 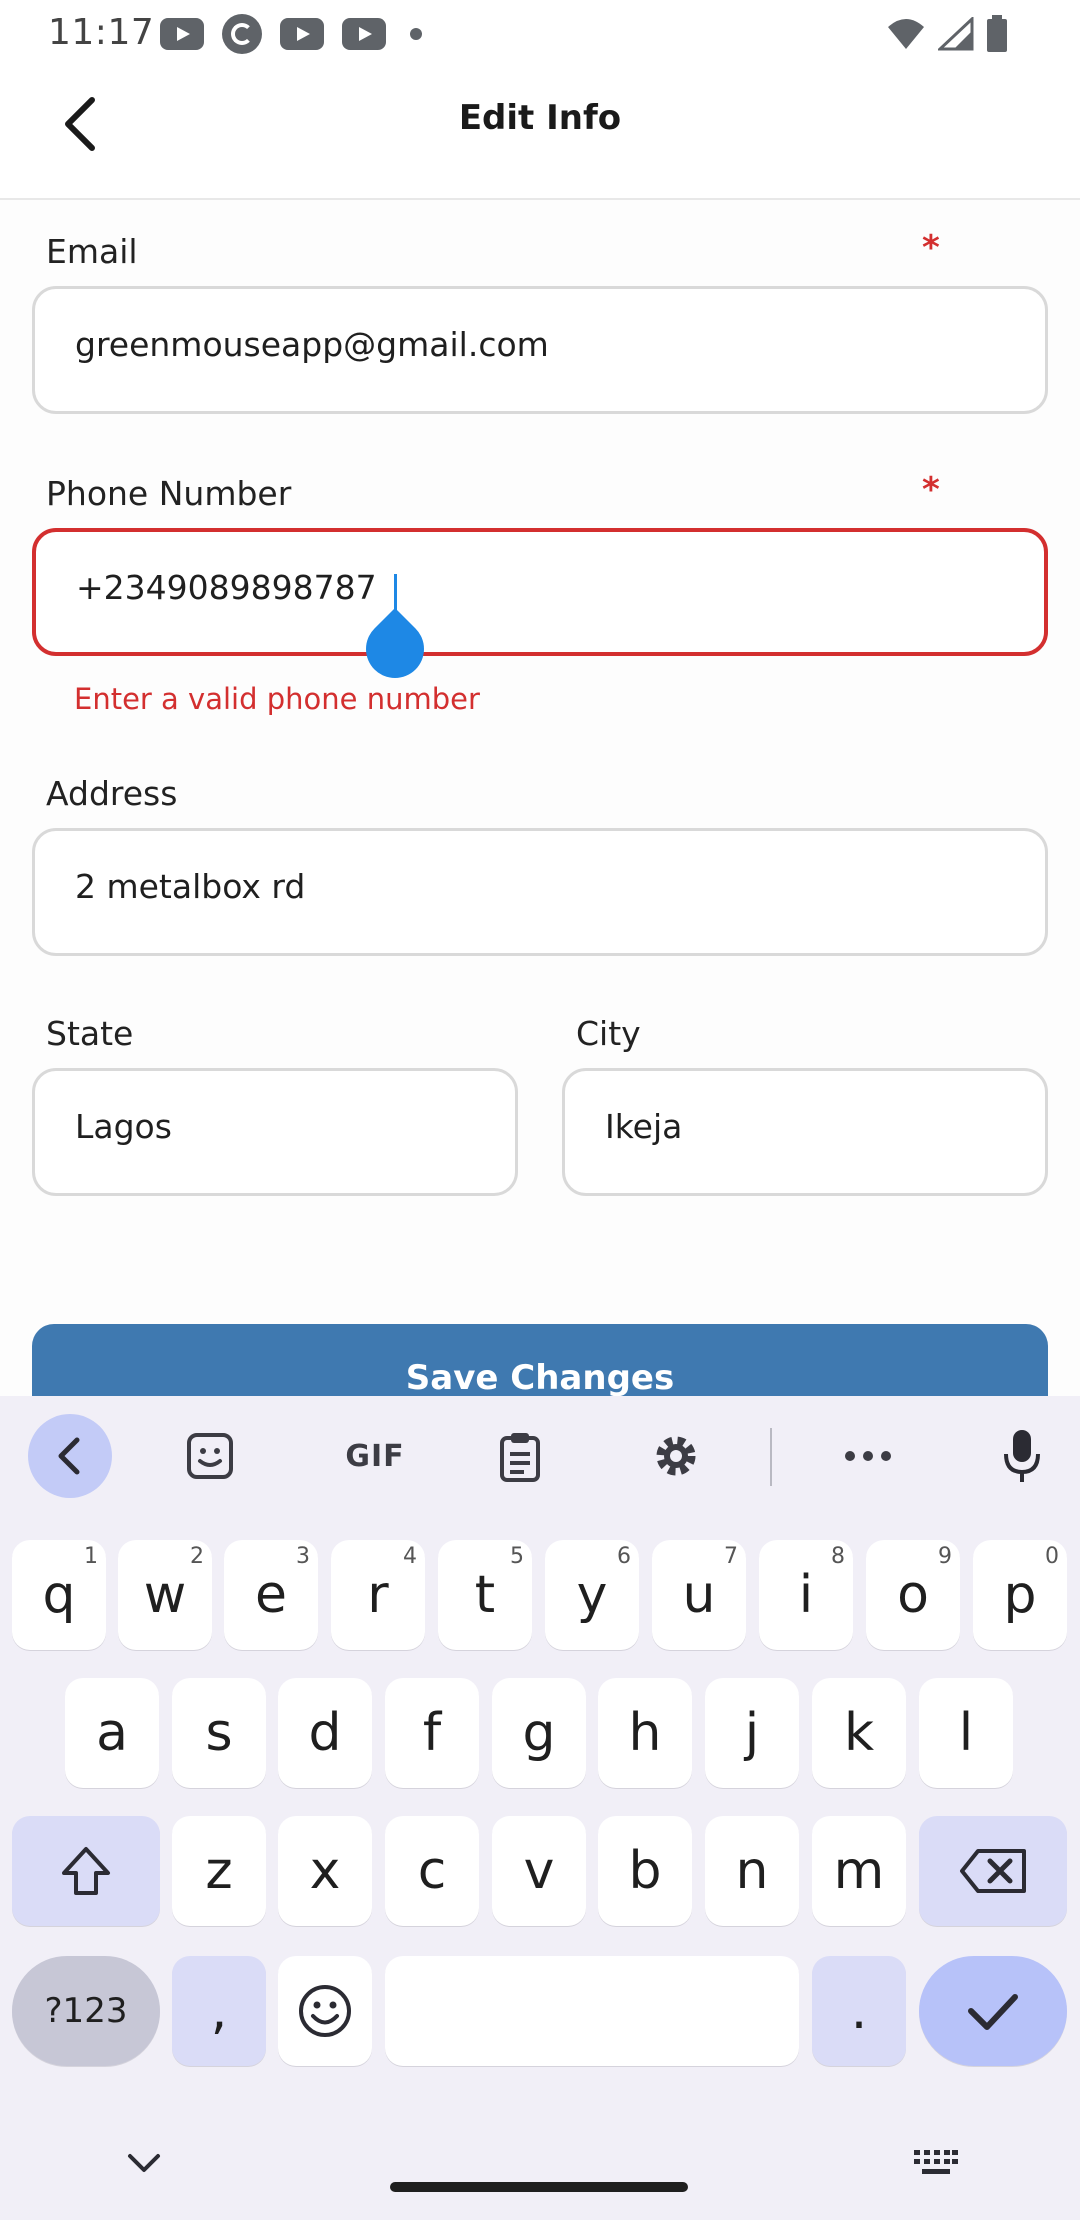 I want to click on period-key: ., so click(x=859, y=2011).